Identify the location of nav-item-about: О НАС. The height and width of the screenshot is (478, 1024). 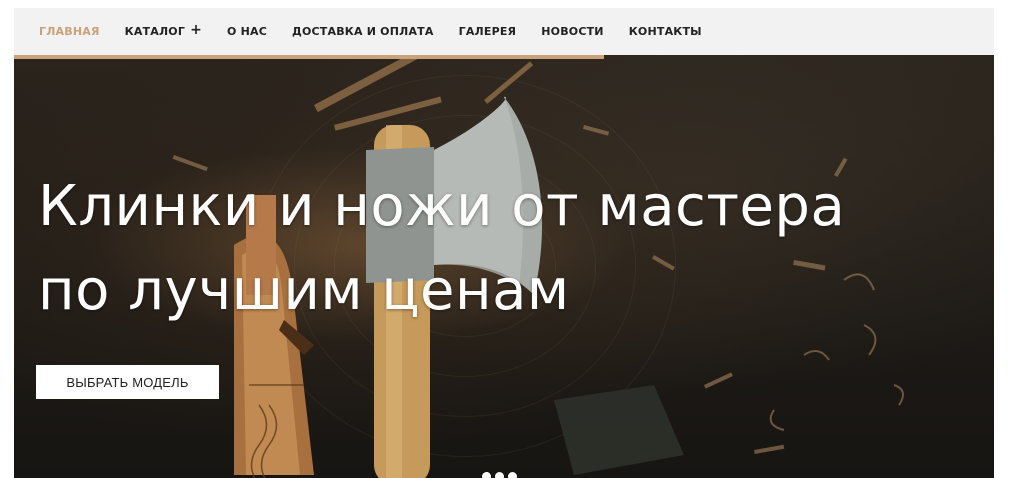
(247, 31).